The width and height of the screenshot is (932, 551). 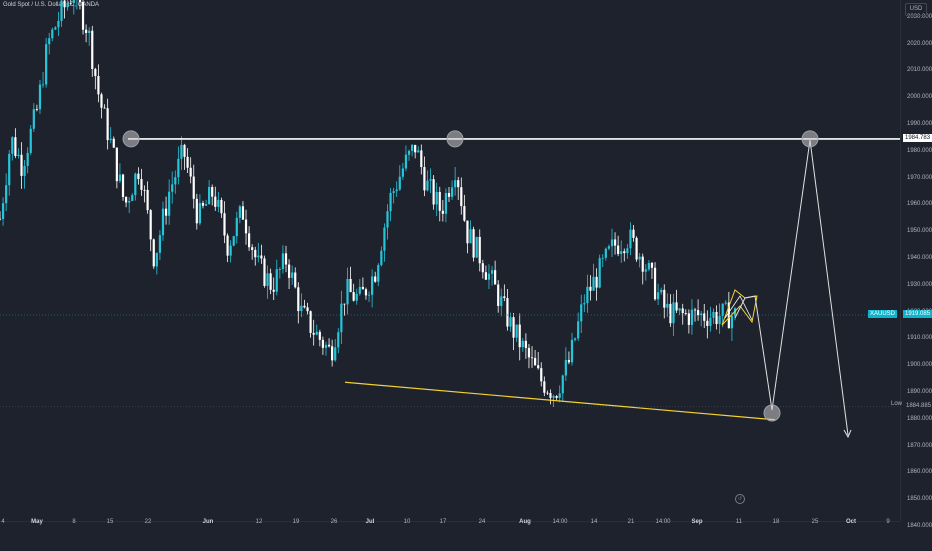 I want to click on low-price-tag: 1884.885, so click(x=918, y=405).